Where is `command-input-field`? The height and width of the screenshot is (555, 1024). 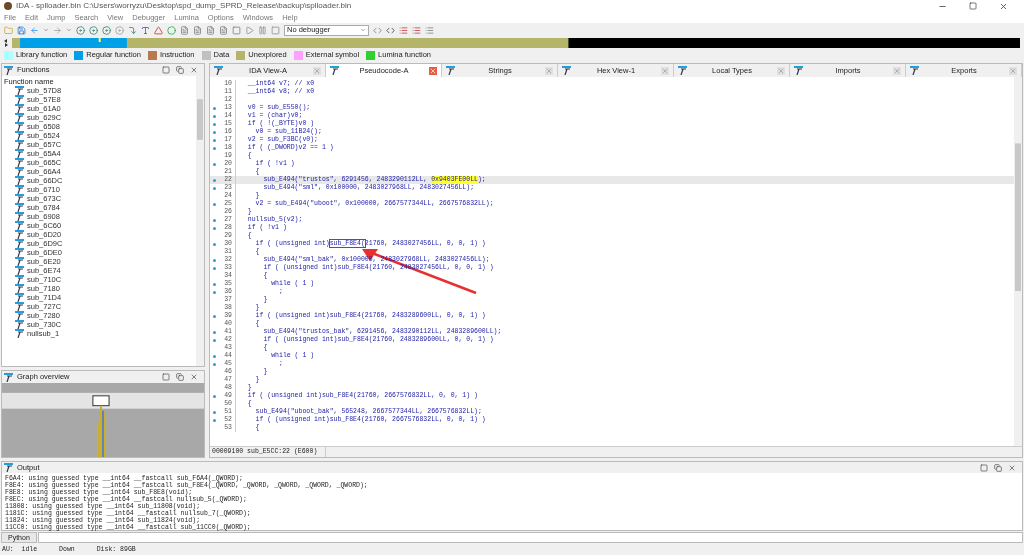 command-input-field is located at coordinates (530, 537).